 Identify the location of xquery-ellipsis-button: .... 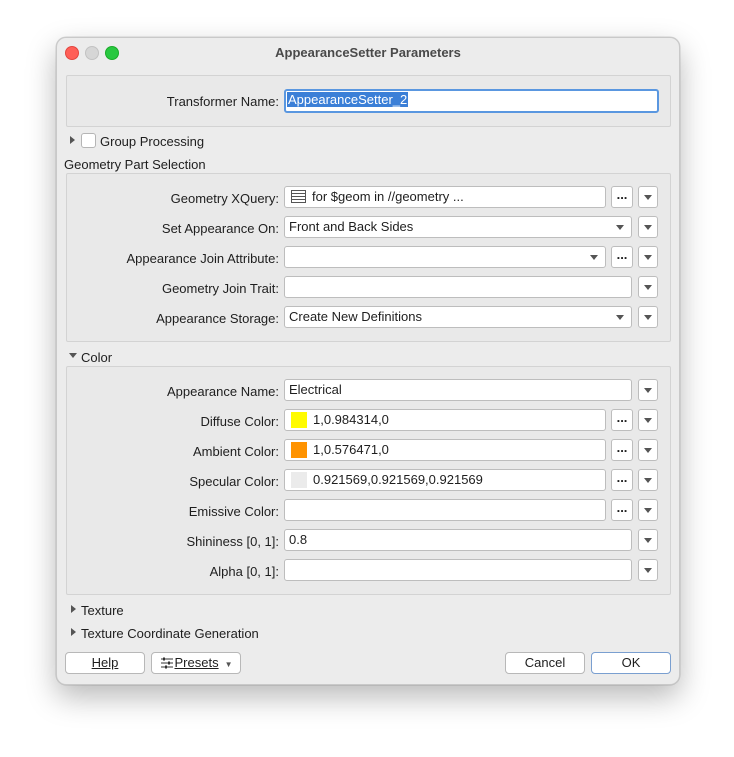
(622, 197).